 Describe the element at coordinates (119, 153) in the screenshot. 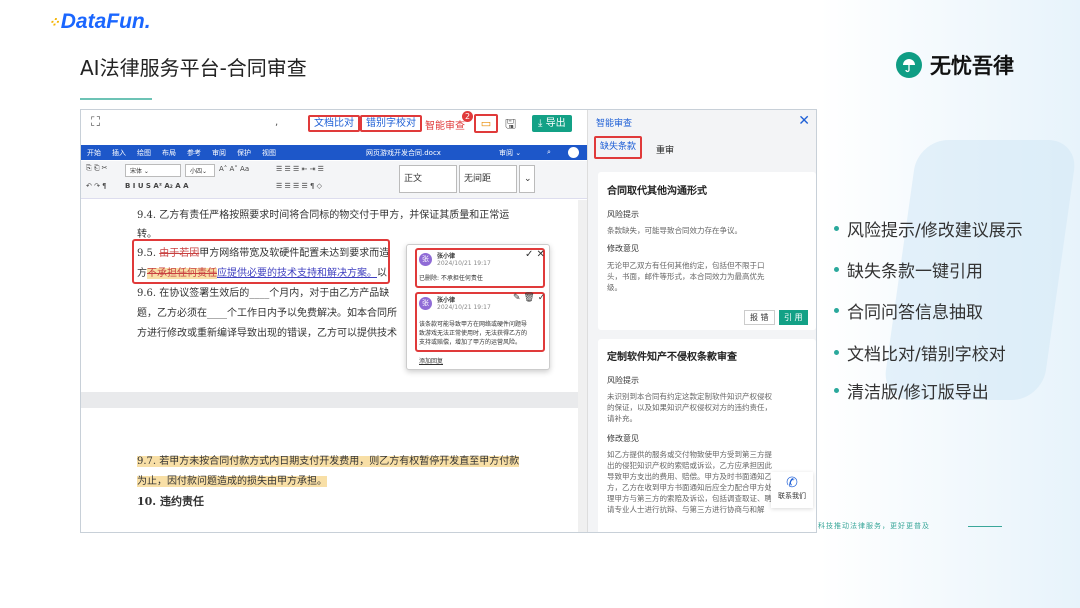

I see `tab-insert: 插入` at that location.